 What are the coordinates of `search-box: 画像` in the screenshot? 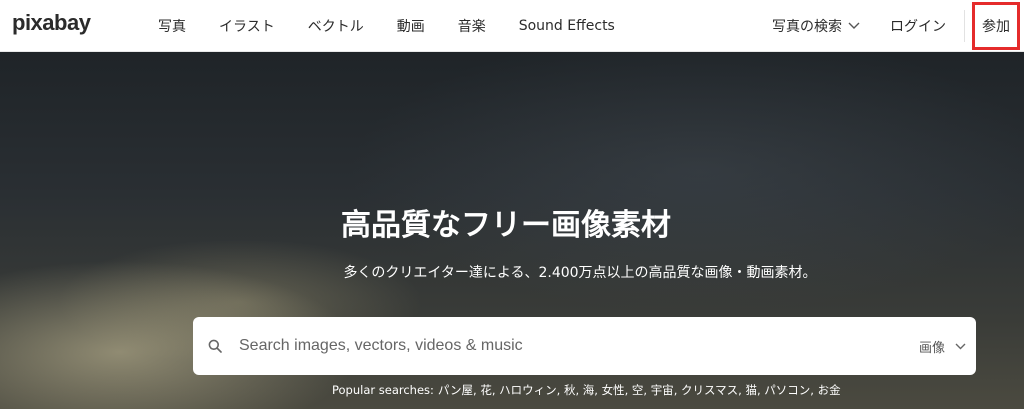 It's located at (584, 346).